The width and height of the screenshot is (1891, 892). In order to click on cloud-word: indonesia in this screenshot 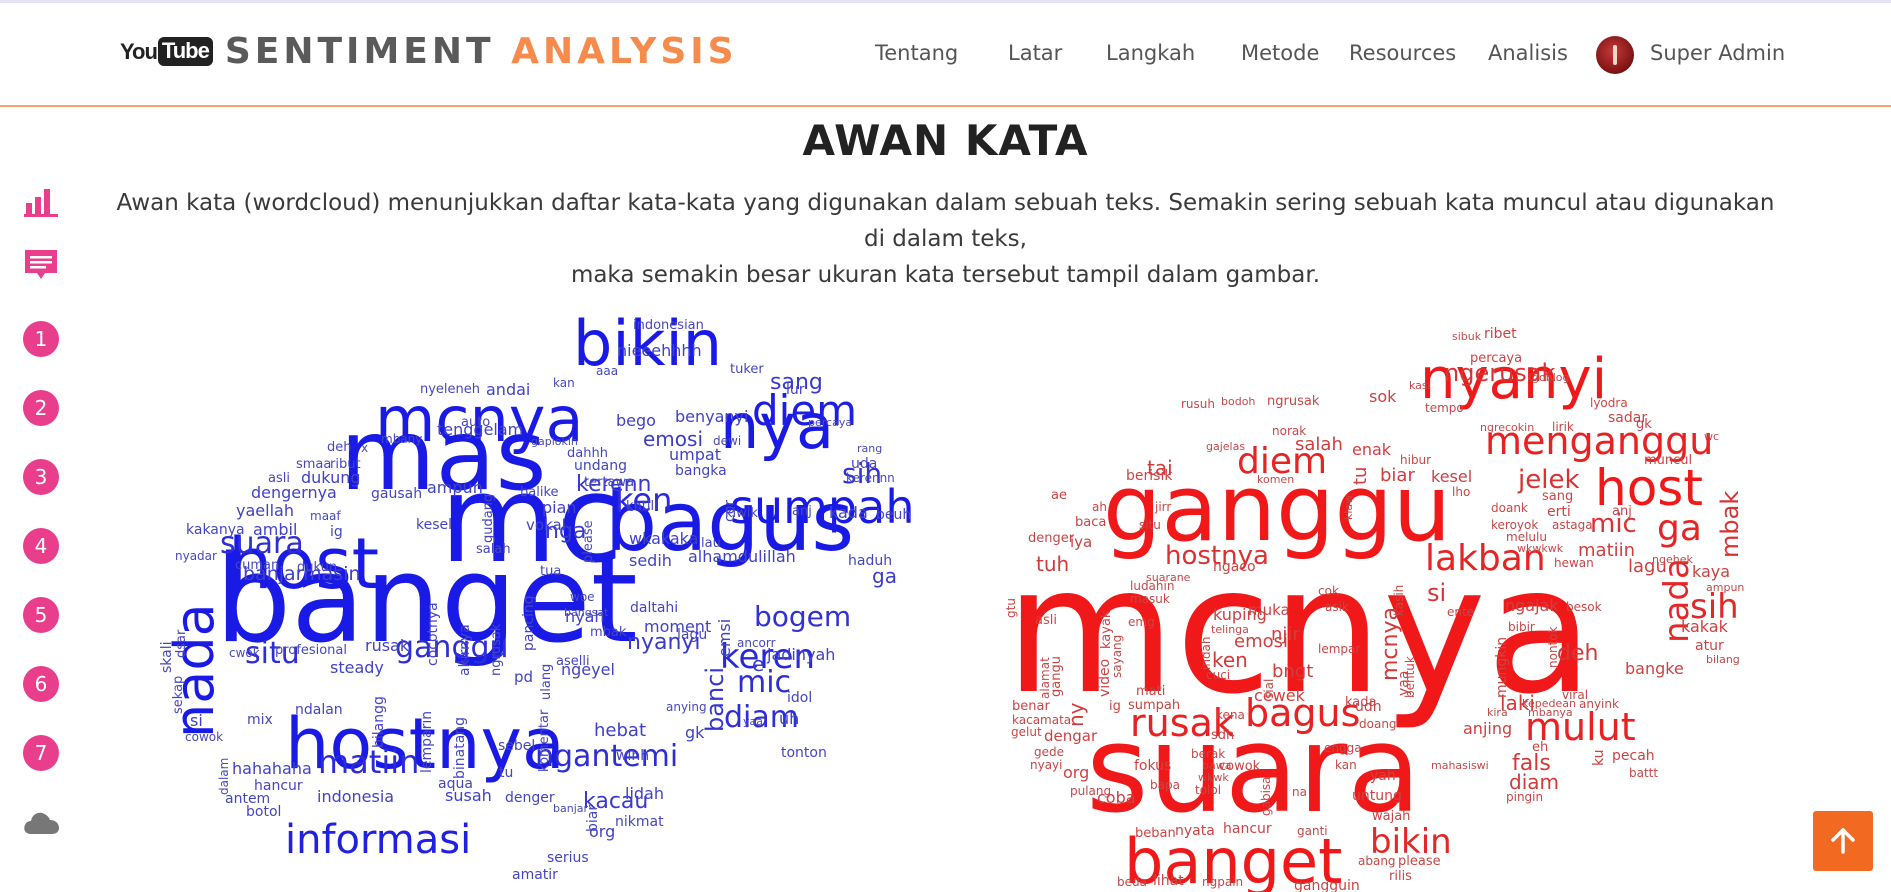, I will do `click(356, 796)`.